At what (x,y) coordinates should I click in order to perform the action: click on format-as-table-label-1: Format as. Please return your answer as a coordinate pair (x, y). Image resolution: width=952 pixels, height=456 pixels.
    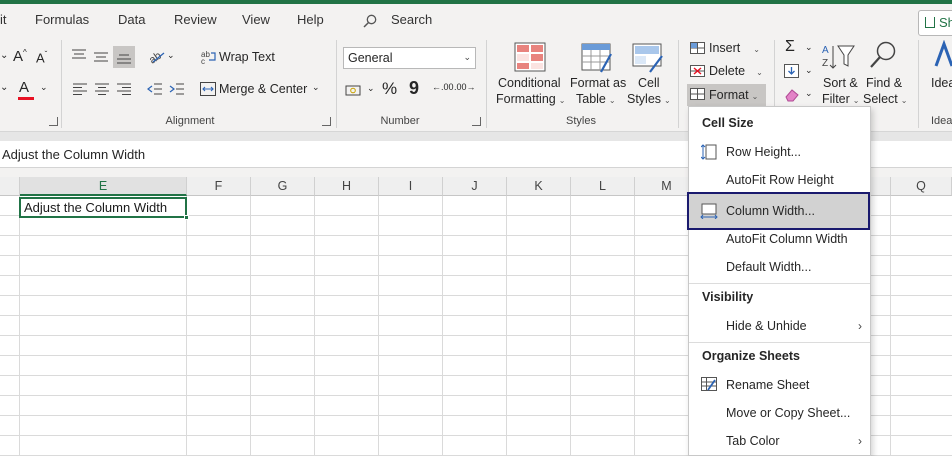
    Looking at the image, I should click on (598, 83).